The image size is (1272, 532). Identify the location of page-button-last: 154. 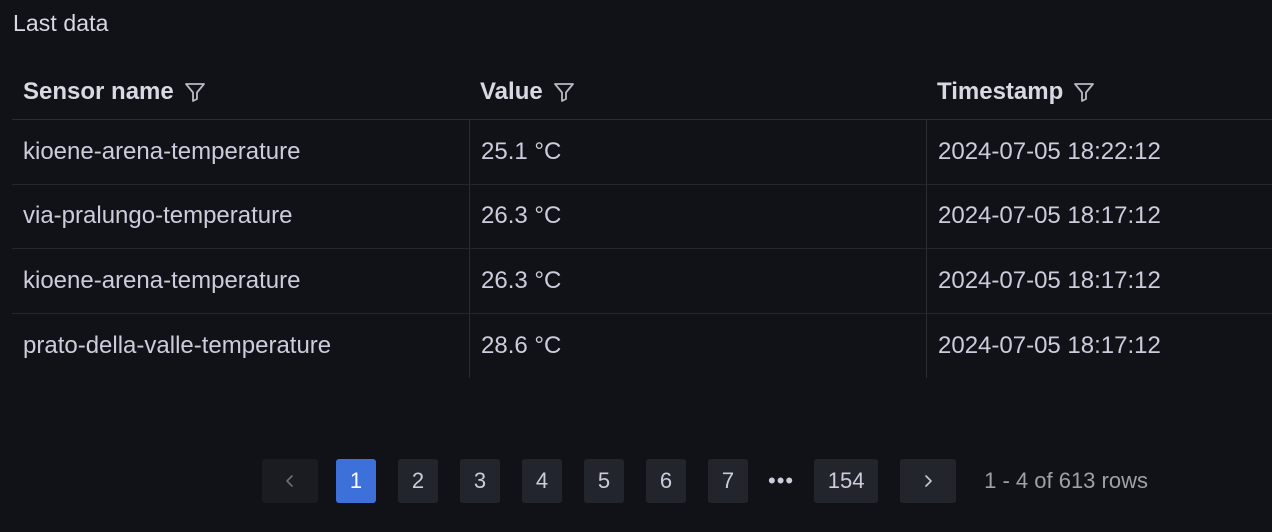
(846, 481).